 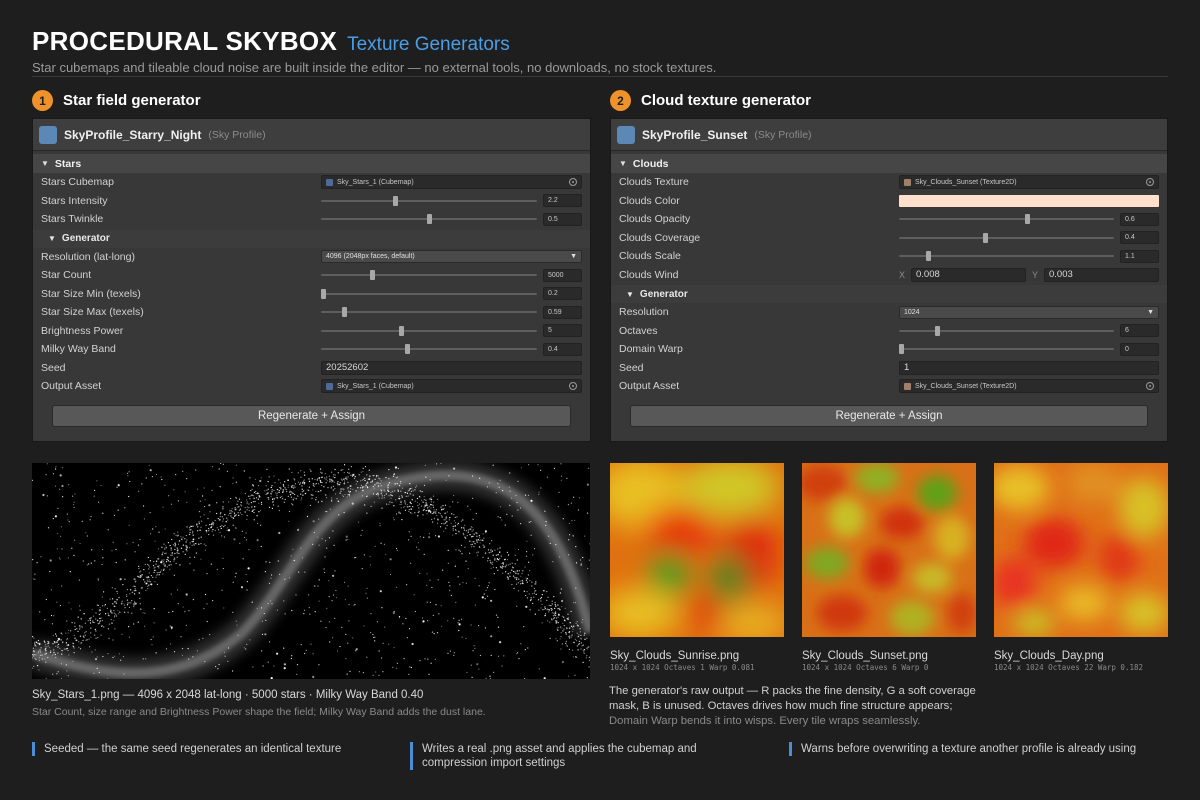 I want to click on field-label: Brightness Power, so click(x=82, y=330).